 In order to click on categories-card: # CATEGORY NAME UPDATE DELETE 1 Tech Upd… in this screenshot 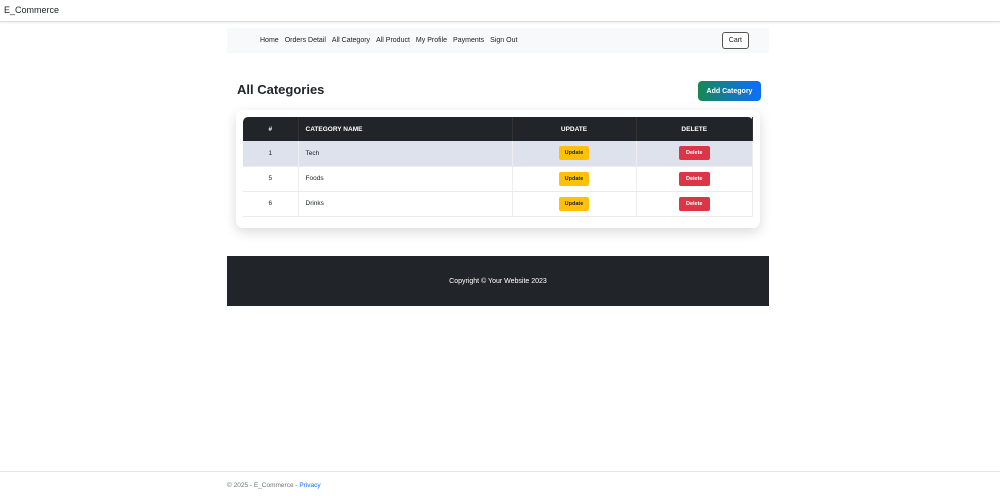, I will do `click(498, 169)`.